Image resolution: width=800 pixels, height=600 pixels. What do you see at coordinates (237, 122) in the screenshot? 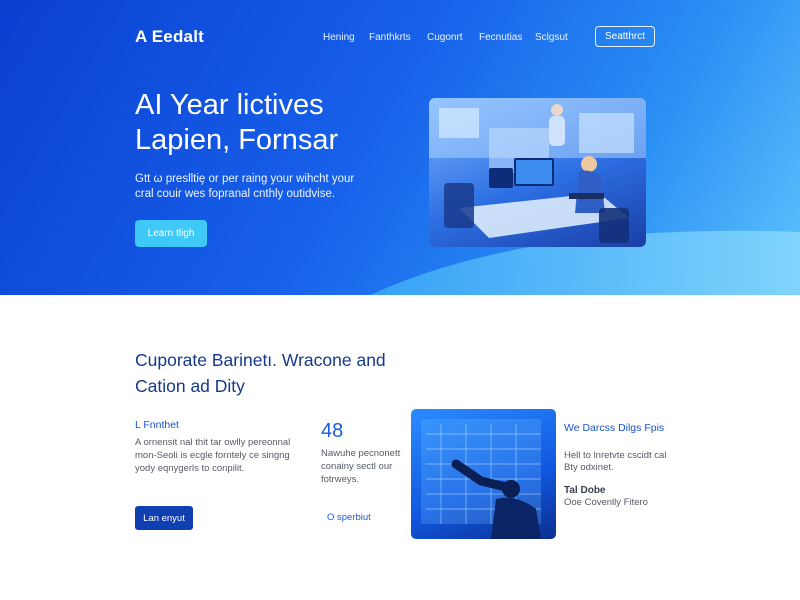
I see `hero-title: AI Year lictives Lapien, Fornsar` at bounding box center [237, 122].